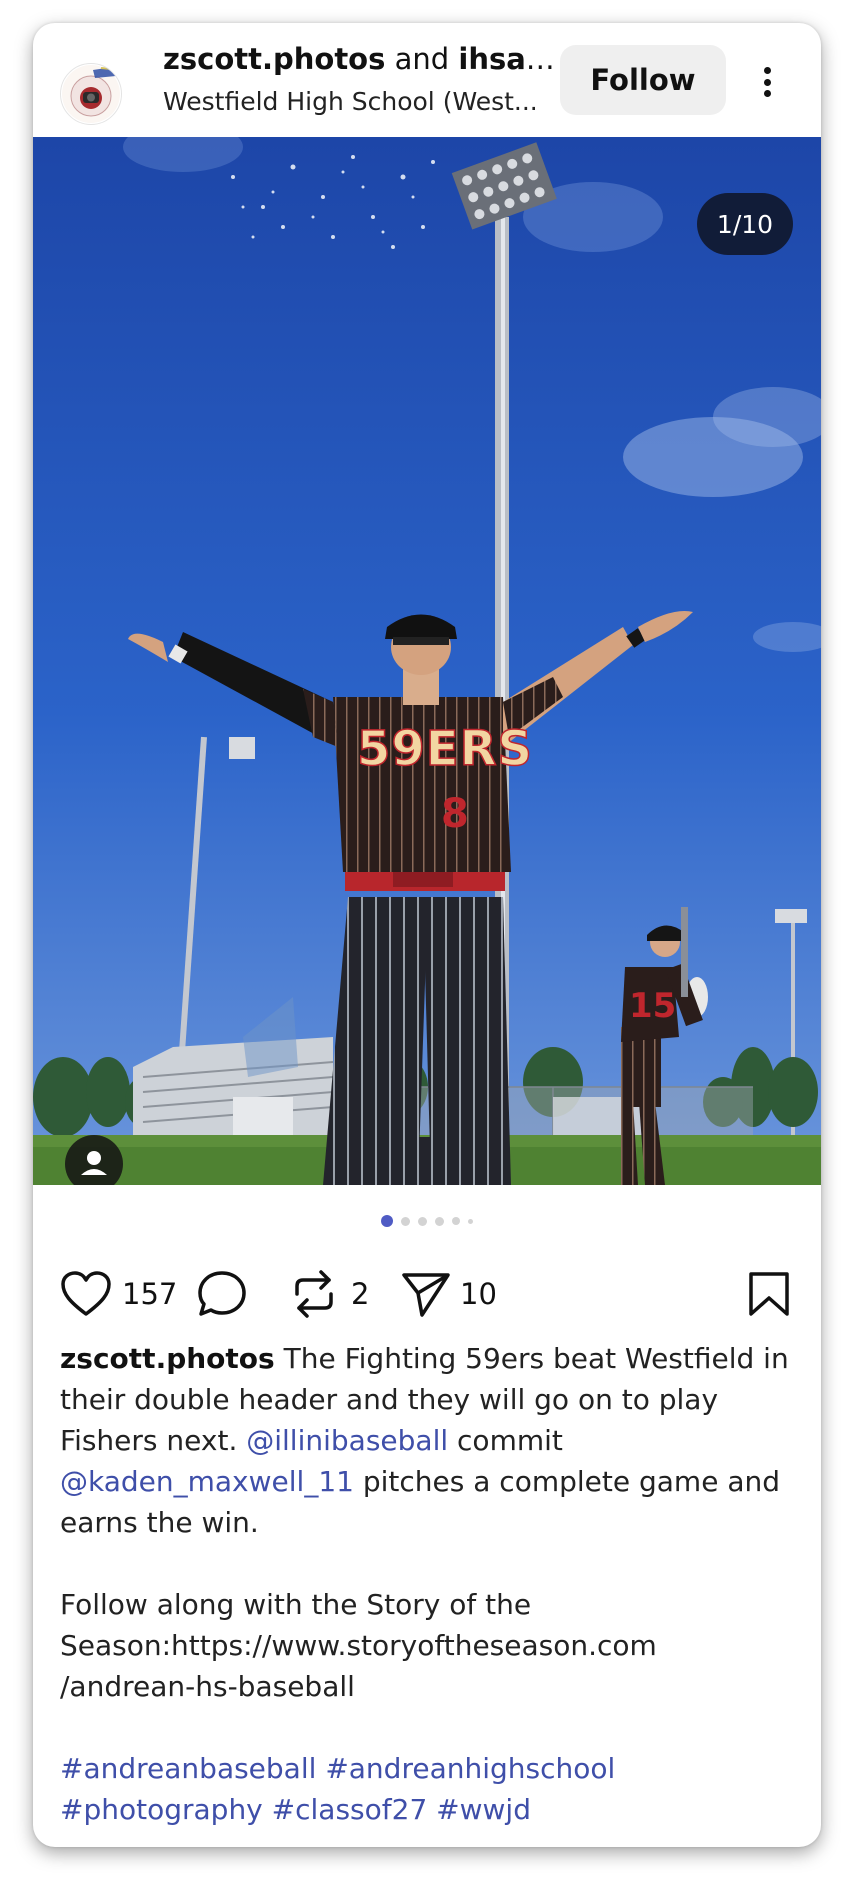  I want to click on carousel-indicator, so click(427, 1221).